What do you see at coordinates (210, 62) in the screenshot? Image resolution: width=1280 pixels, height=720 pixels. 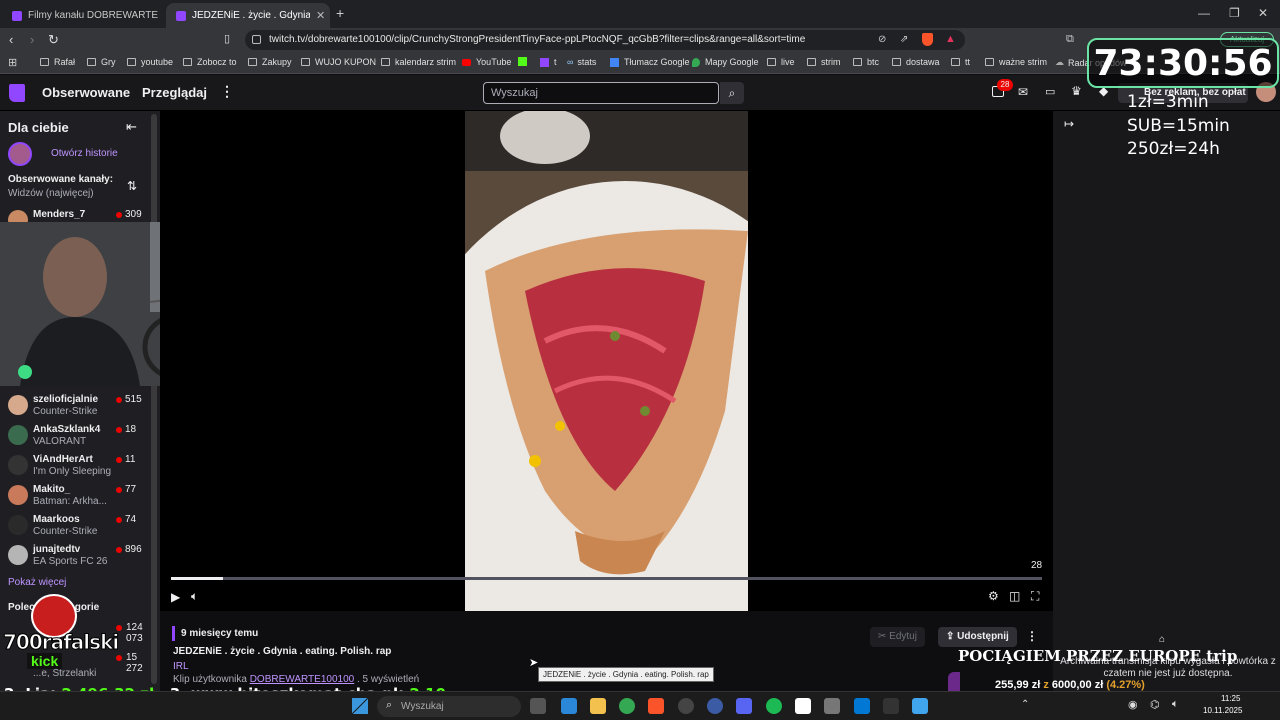 I see `bookmark-item: Zobocz to` at bounding box center [210, 62].